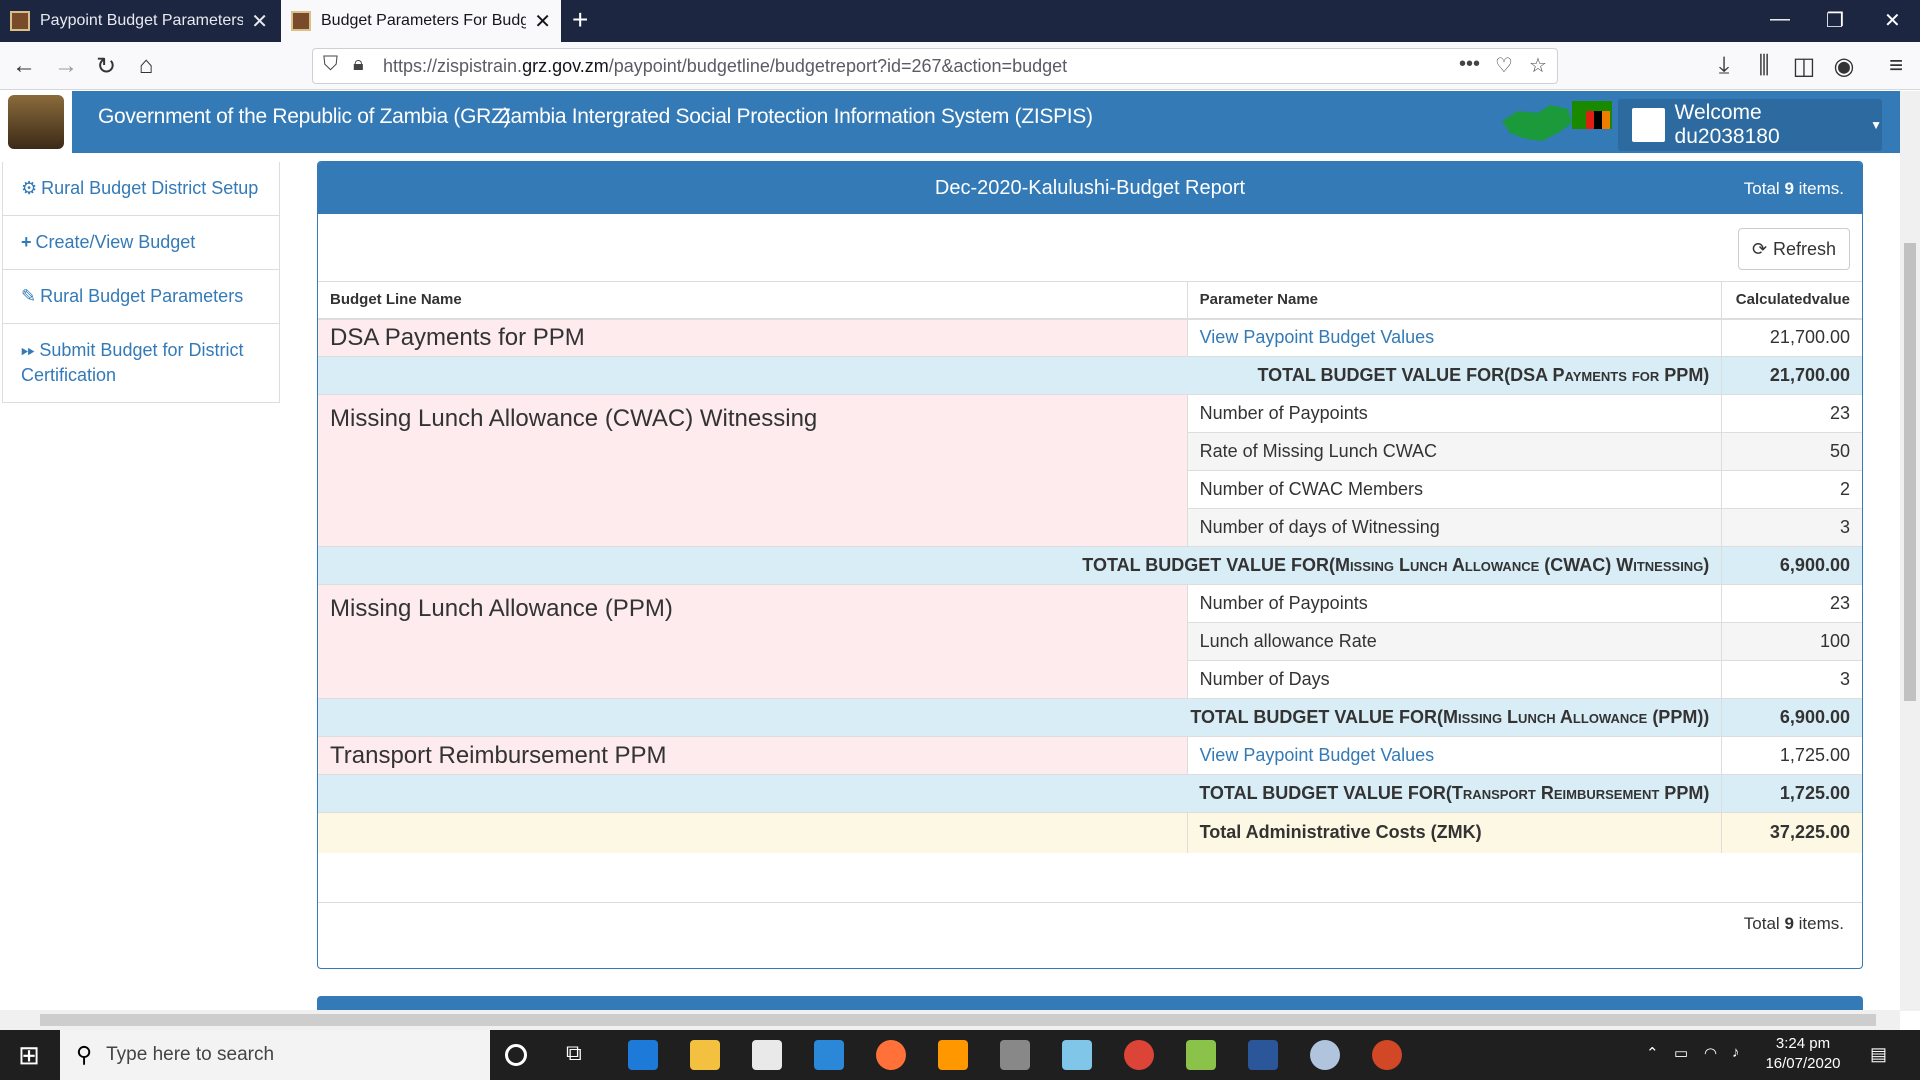  I want to click on column-header-parameter: Parameter Name, so click(1454, 300).